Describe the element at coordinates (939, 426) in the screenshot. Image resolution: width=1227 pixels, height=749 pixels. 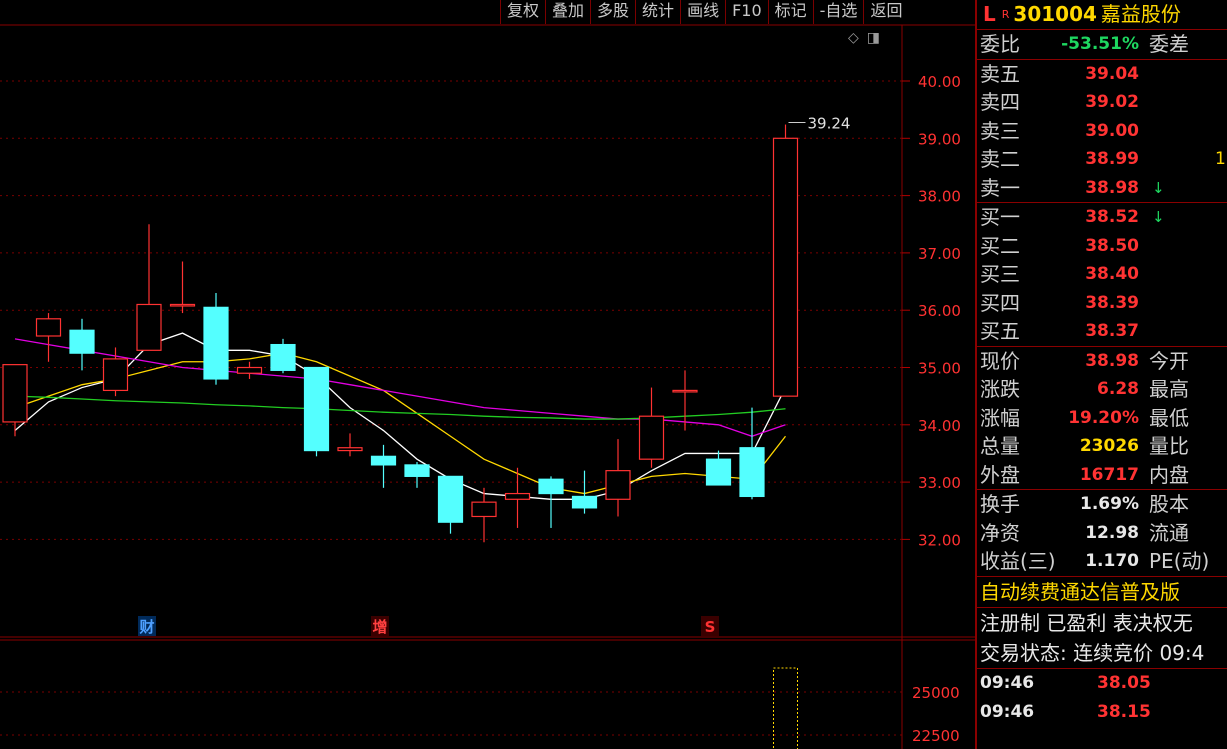
I see `price-tick-label: 34.00` at that location.